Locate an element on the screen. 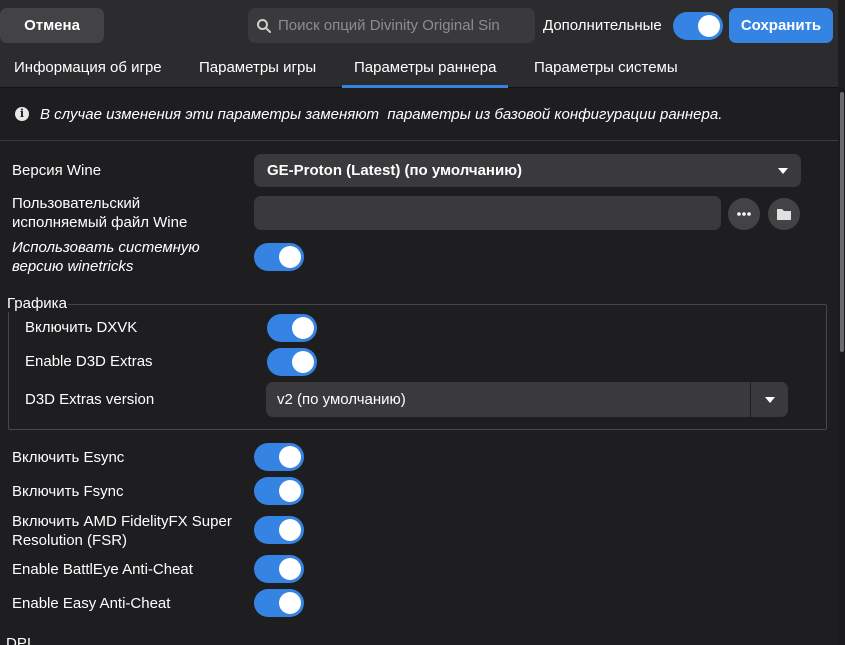 The image size is (845, 645). fsr-label-line1: Включить AMD FidelityFX Super is located at coordinates (122, 521).